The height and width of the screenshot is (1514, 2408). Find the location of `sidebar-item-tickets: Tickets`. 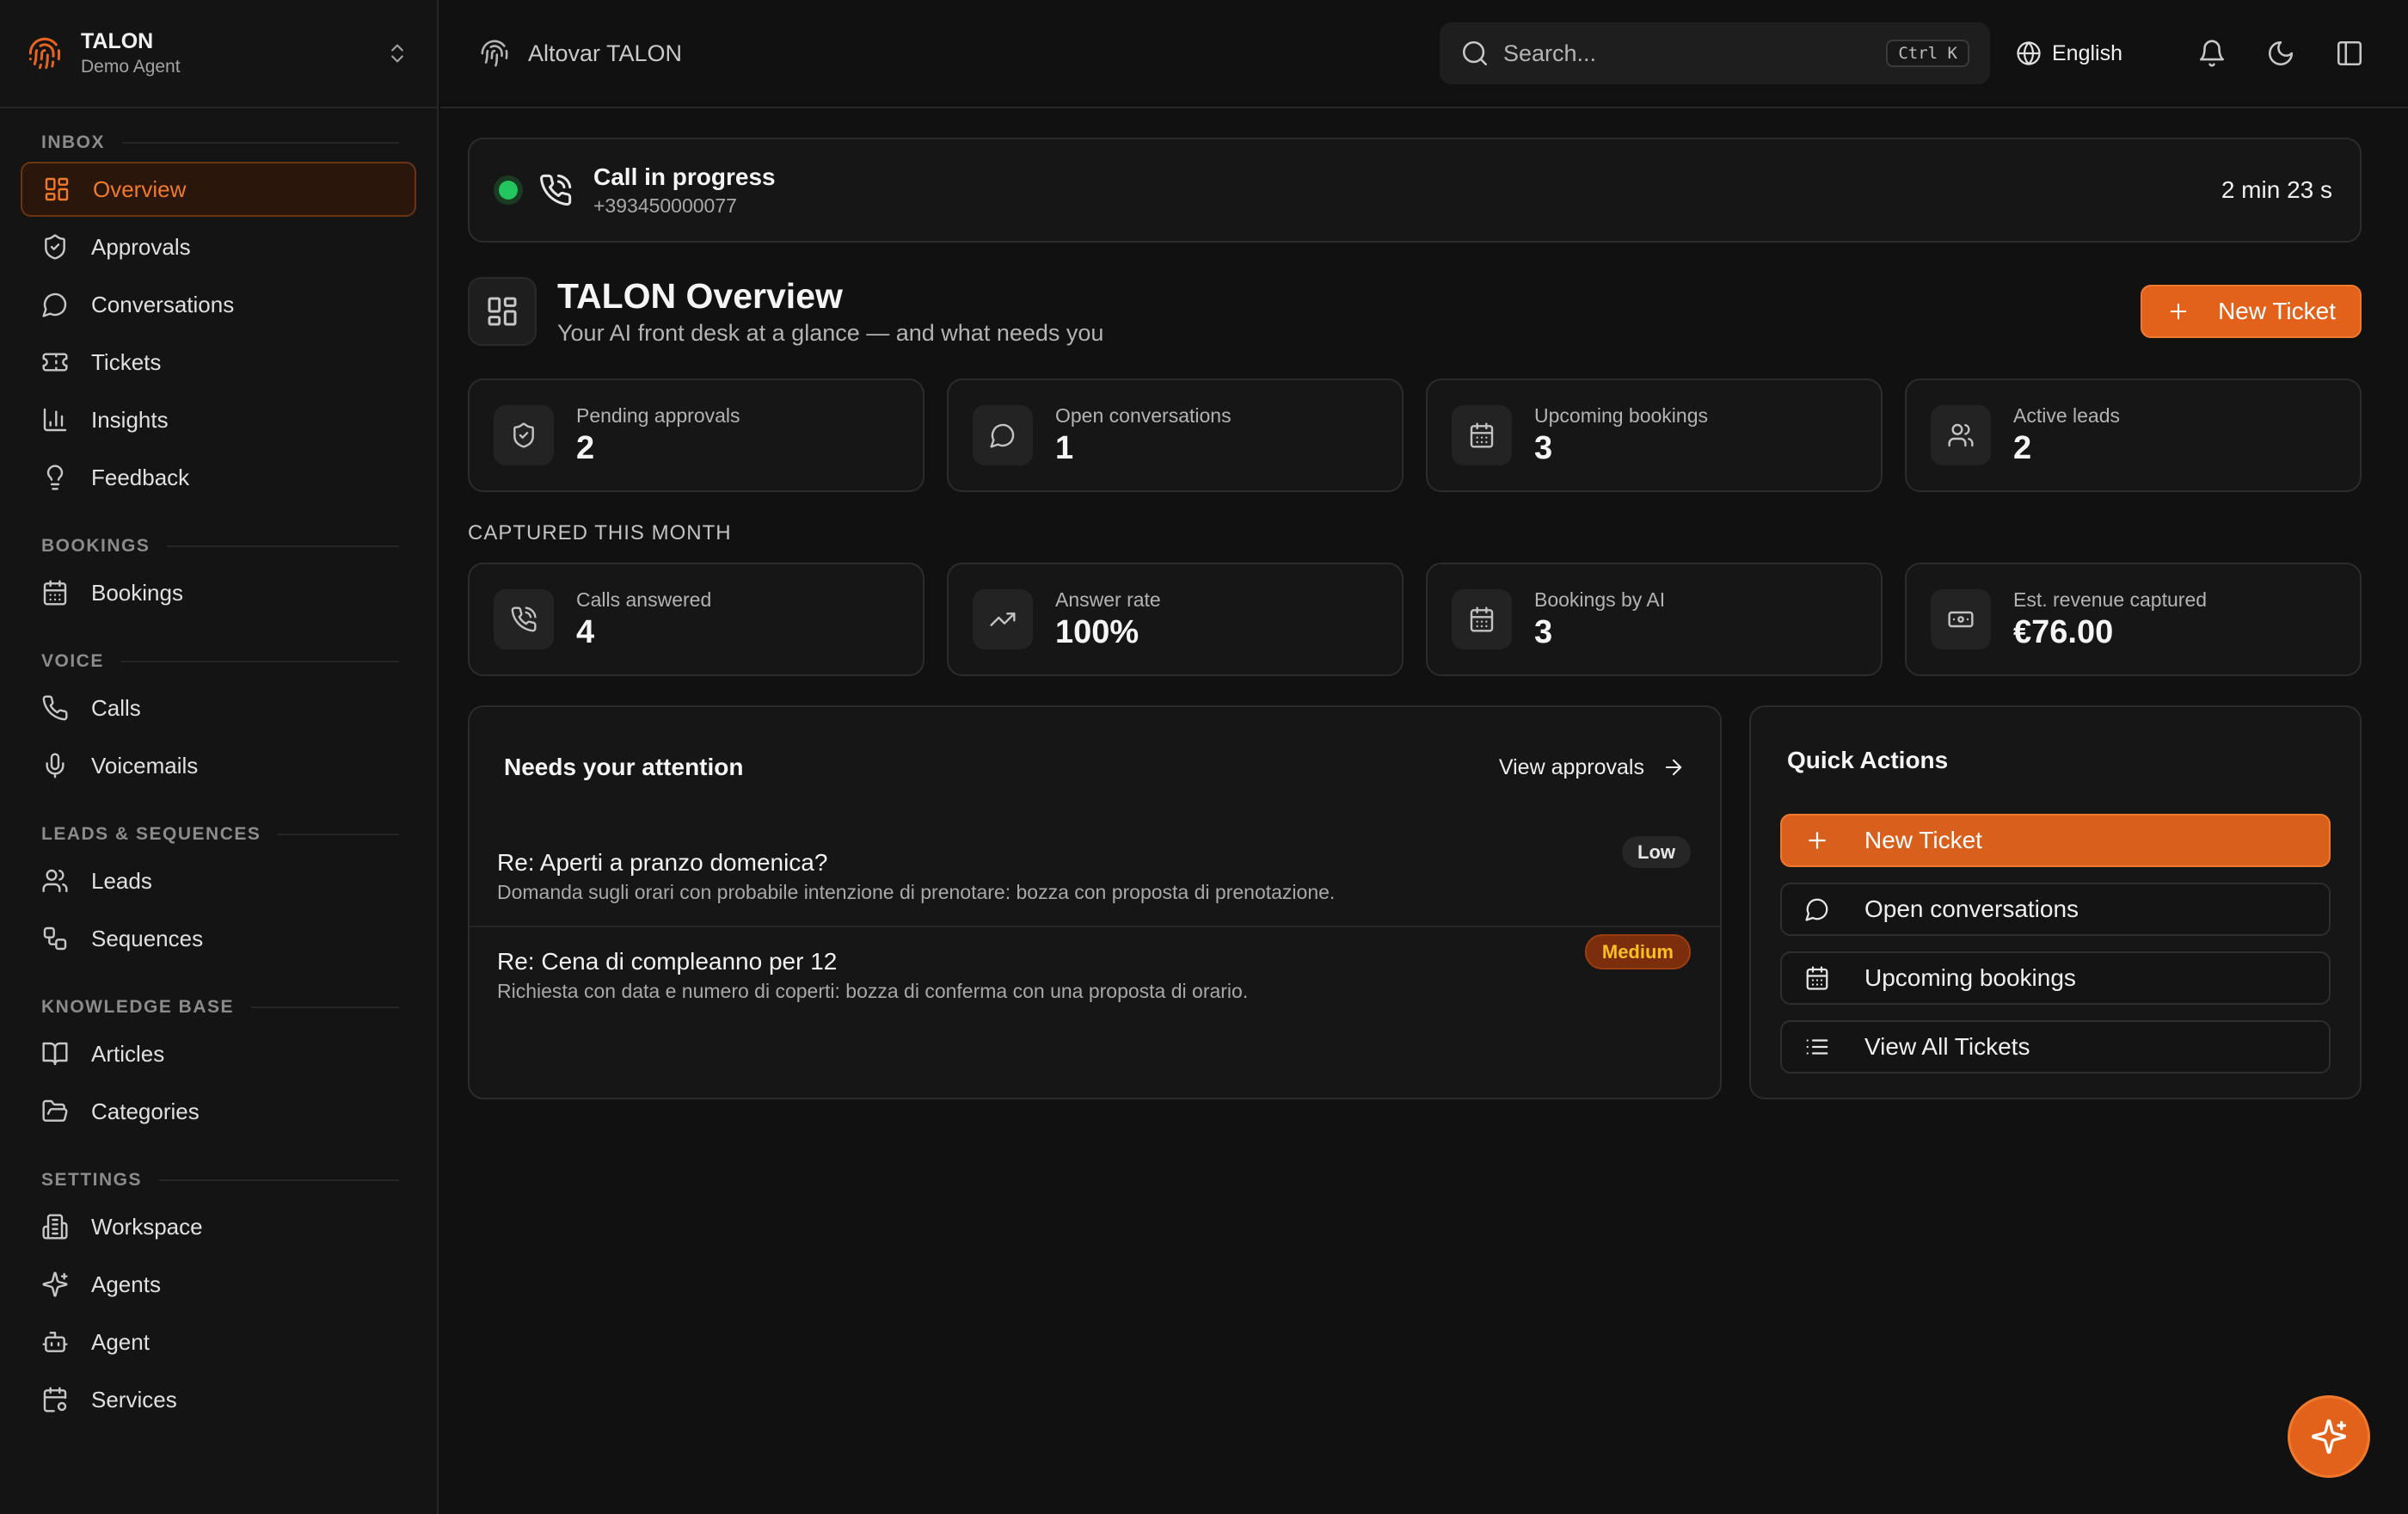

sidebar-item-tickets: Tickets is located at coordinates (218, 362).